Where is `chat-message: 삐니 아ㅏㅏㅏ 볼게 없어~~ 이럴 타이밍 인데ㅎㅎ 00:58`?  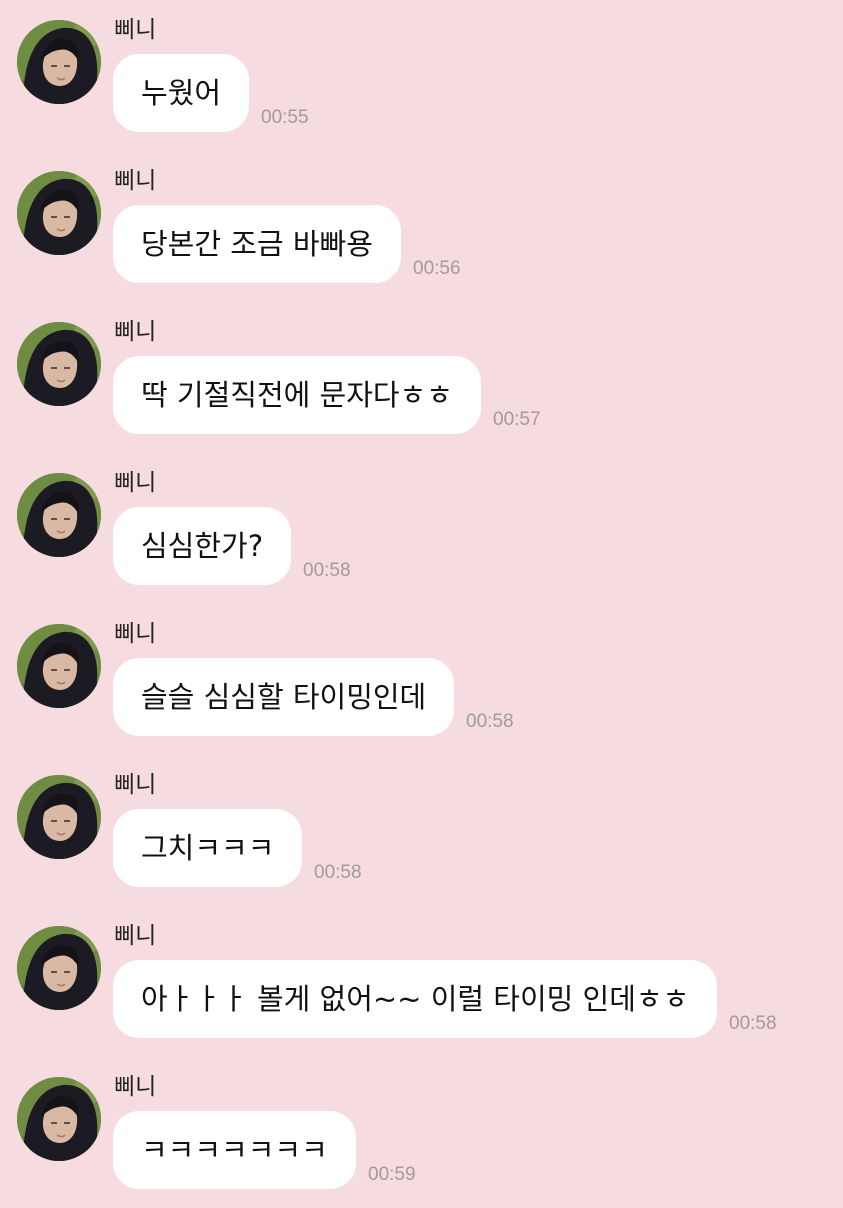 chat-message: 삐니 아ㅏㅏㅏ 볼게 없어~~ 이럴 타이밍 인데ㅎㅎ 00:58 is located at coordinates (421, 981).